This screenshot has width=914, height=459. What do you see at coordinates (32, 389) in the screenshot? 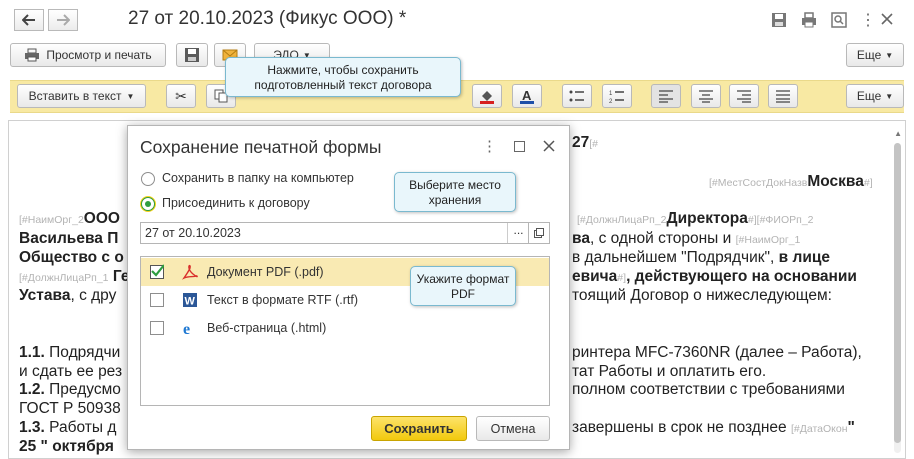
I see `p12-number: 1.2.` at bounding box center [32, 389].